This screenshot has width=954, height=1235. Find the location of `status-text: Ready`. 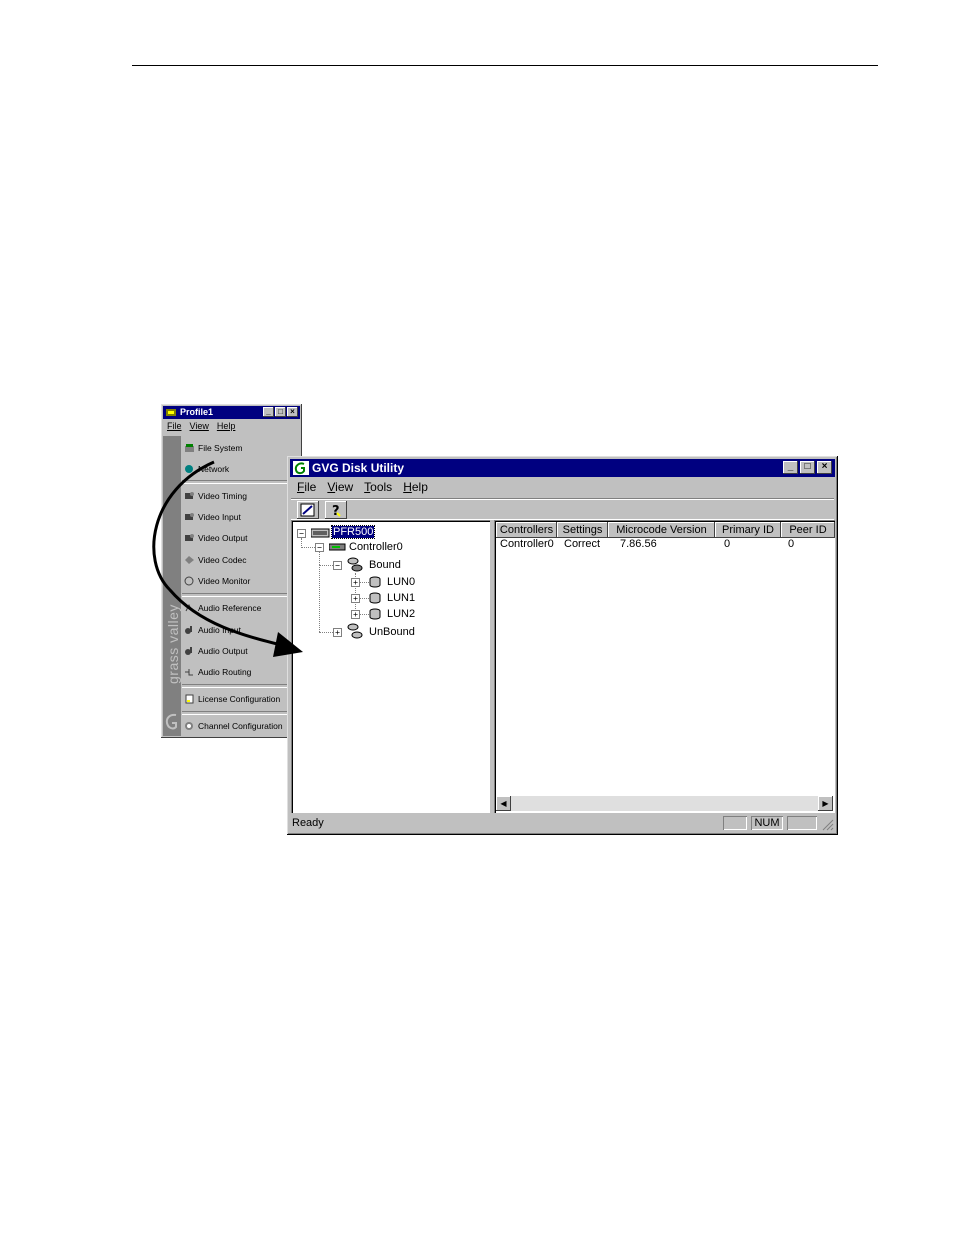

status-text: Ready is located at coordinates (308, 823).